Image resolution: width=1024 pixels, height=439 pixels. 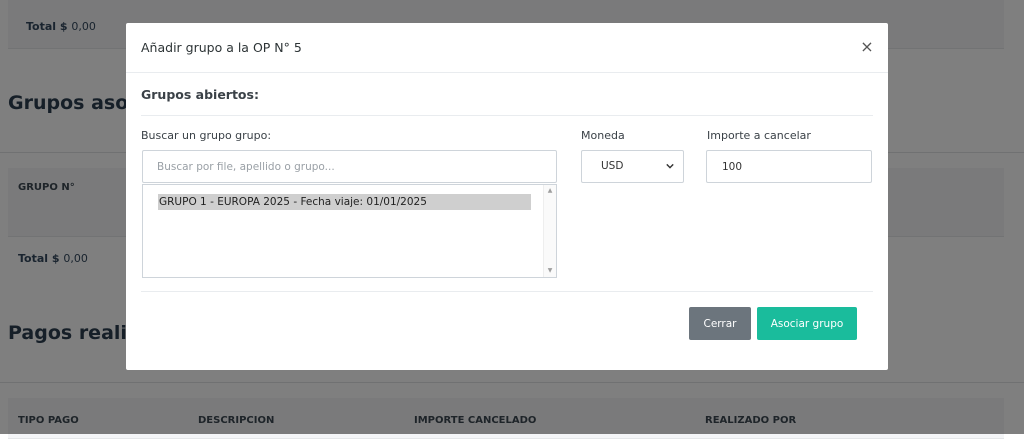 What do you see at coordinates (807, 323) in the screenshot?
I see `associate-group-button: Asociar grupo` at bounding box center [807, 323].